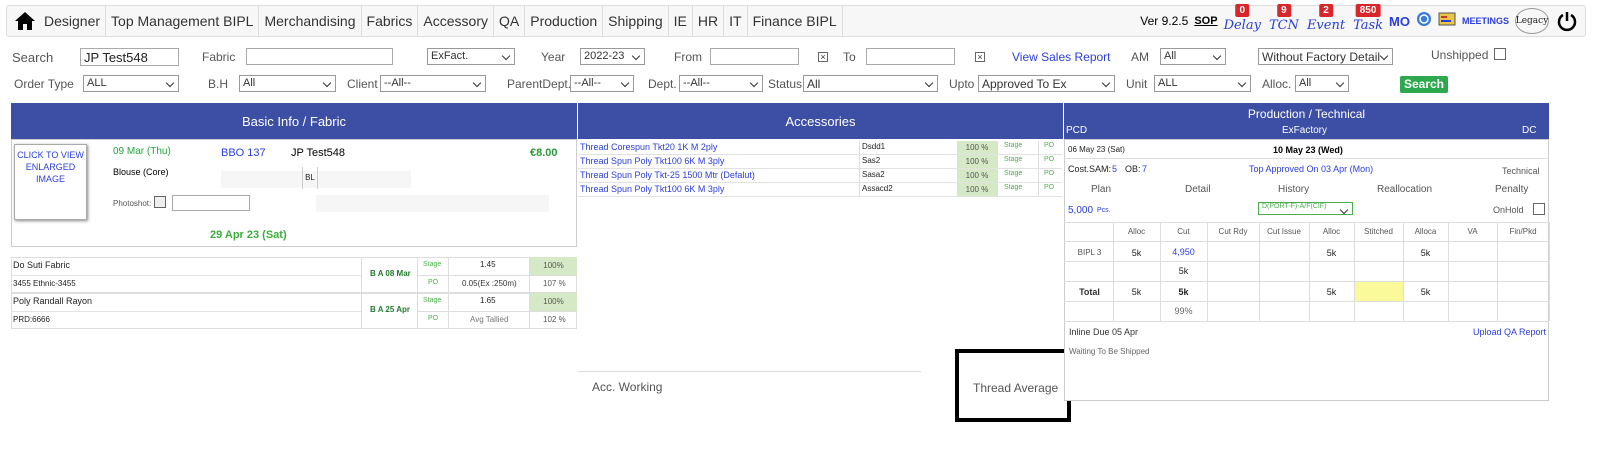  I want to click on meetings-link: MEETINGS, so click(1485, 21).